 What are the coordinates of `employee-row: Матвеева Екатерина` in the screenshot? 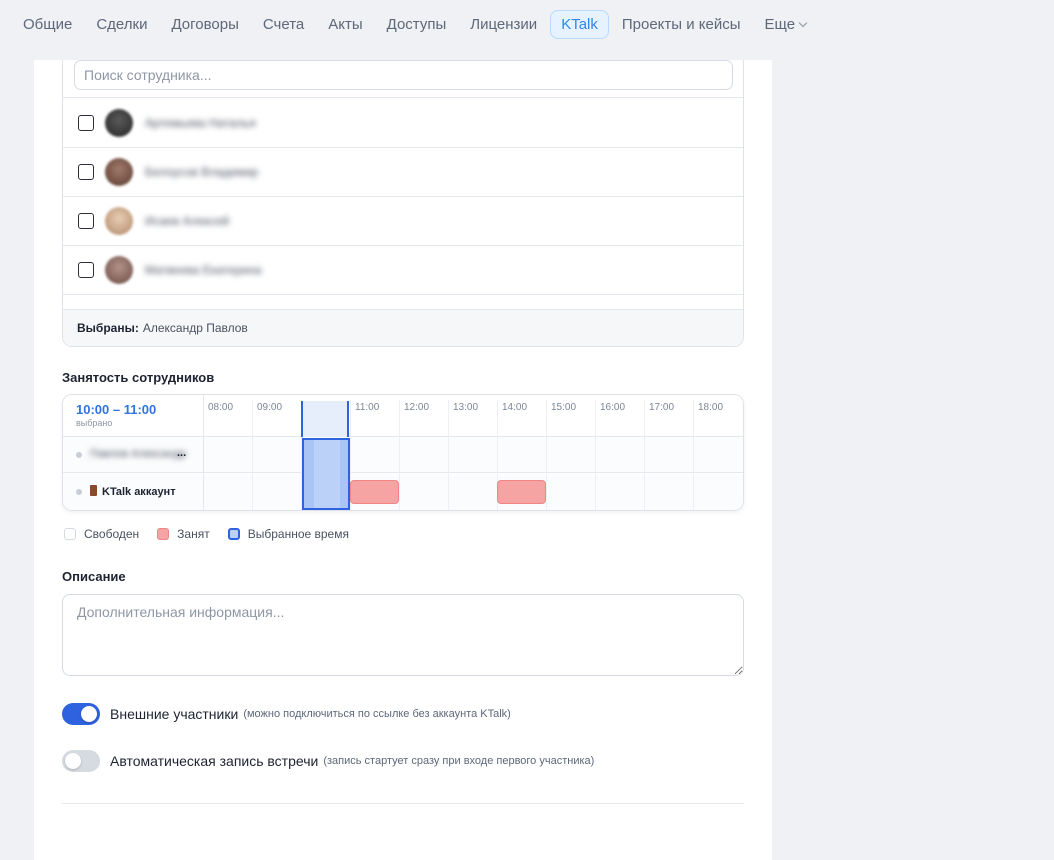 It's located at (403, 270).